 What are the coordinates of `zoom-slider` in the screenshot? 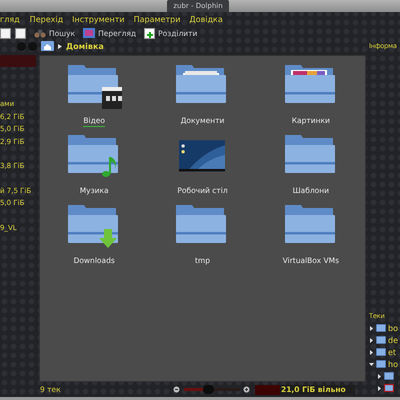 It's located at (212, 389).